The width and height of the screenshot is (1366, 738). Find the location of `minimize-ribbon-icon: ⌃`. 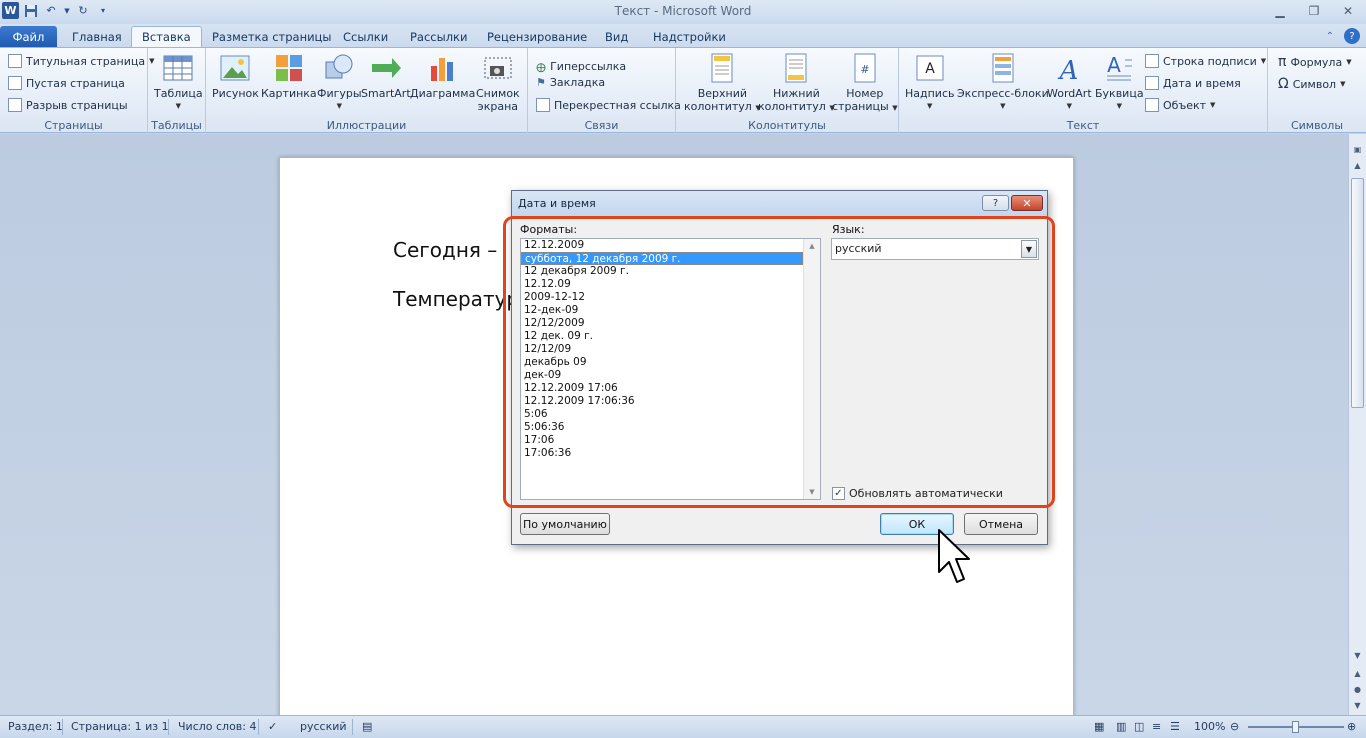

minimize-ribbon-icon: ⌃ is located at coordinates (1330, 36).